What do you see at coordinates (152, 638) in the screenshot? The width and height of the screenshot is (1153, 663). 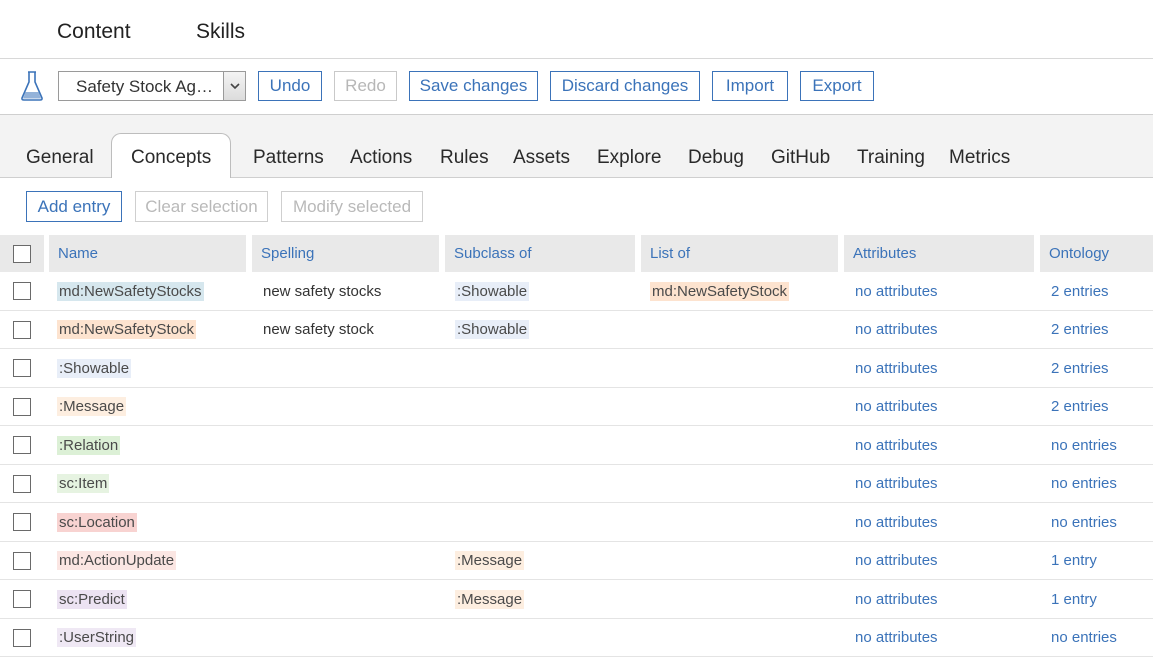 I see `concept-name-cell: :UserString` at bounding box center [152, 638].